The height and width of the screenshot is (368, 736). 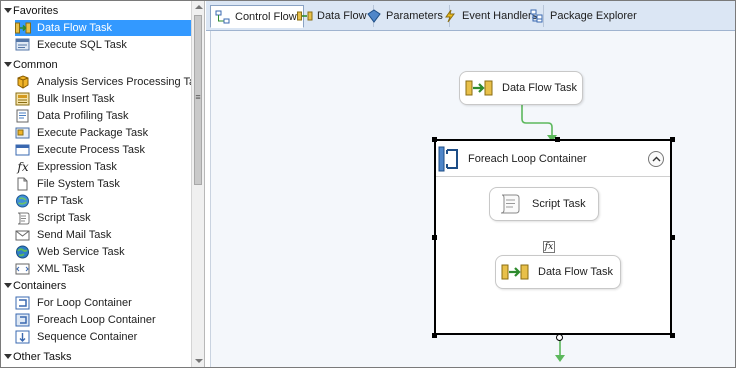 What do you see at coordinates (103, 82) in the screenshot?
I see `toolbox-item-analysis-services-processing-task: Analysis Services Processing Task` at bounding box center [103, 82].